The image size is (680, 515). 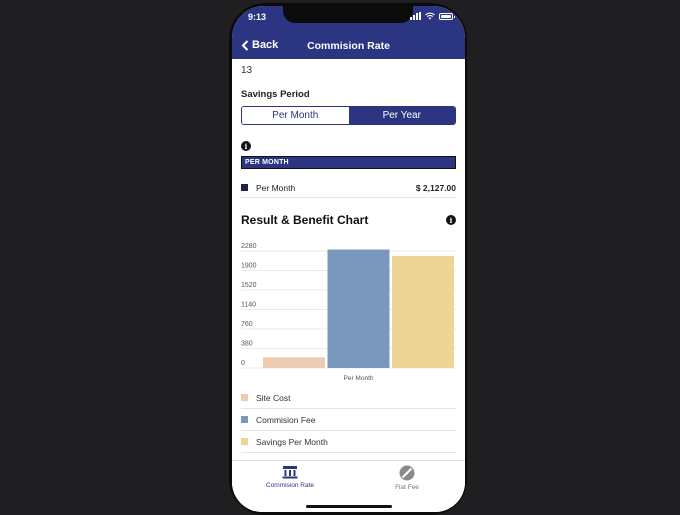 What do you see at coordinates (349, 506) in the screenshot?
I see `home-indicator` at bounding box center [349, 506].